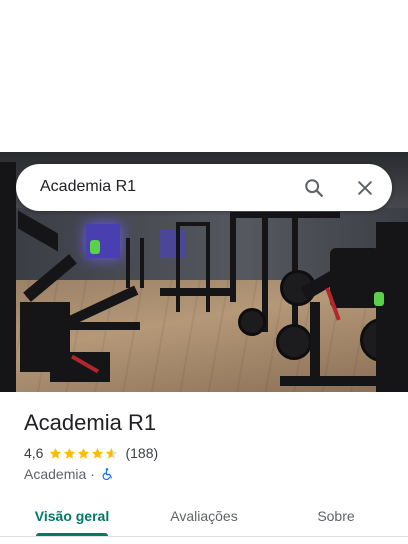 The image size is (408, 544). I want to click on star-half-icon, so click(112, 453).